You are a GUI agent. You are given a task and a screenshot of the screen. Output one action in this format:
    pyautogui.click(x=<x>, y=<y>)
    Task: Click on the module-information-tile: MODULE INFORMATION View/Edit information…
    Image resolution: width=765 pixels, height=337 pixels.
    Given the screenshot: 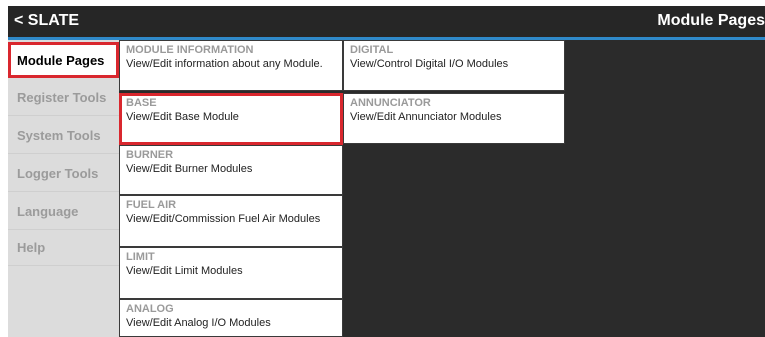 What is the action you would take?
    pyautogui.click(x=231, y=65)
    